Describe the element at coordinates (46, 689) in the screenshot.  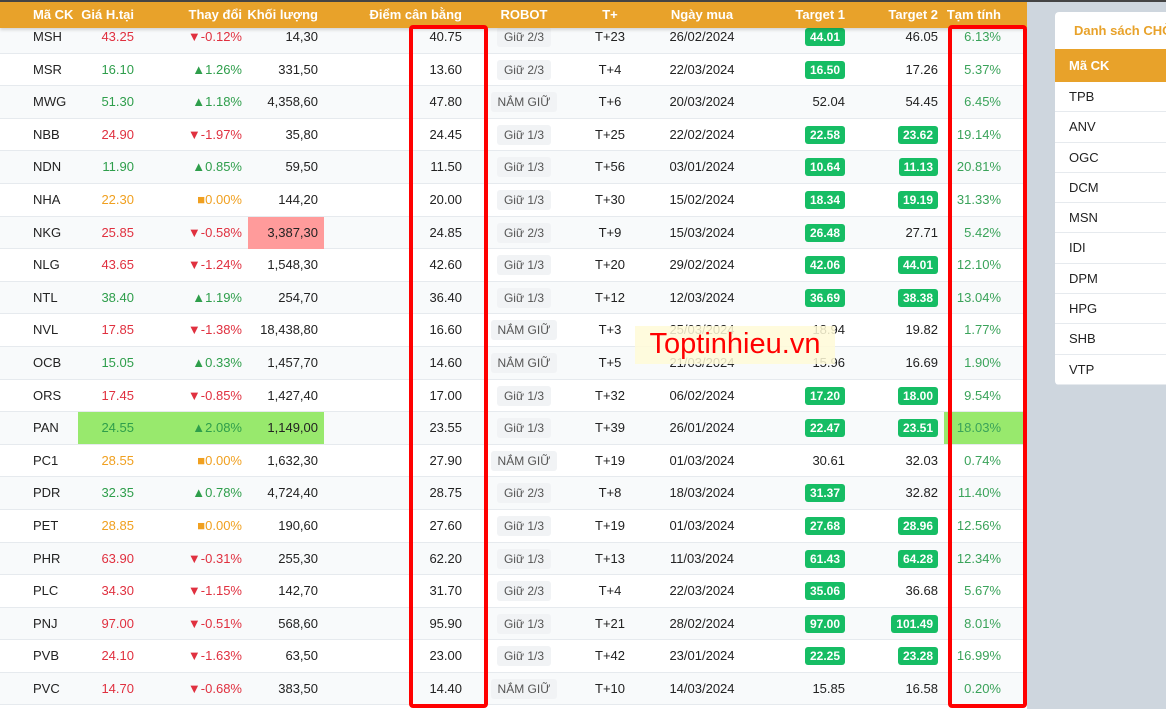
I see `ticker: PVC` at that location.